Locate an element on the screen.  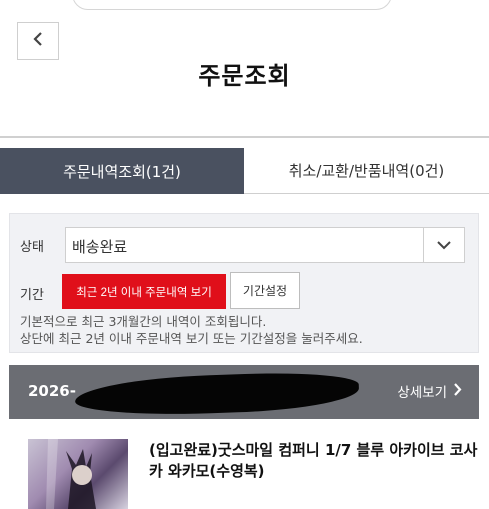
order-date: 2026- is located at coordinates (52, 391).